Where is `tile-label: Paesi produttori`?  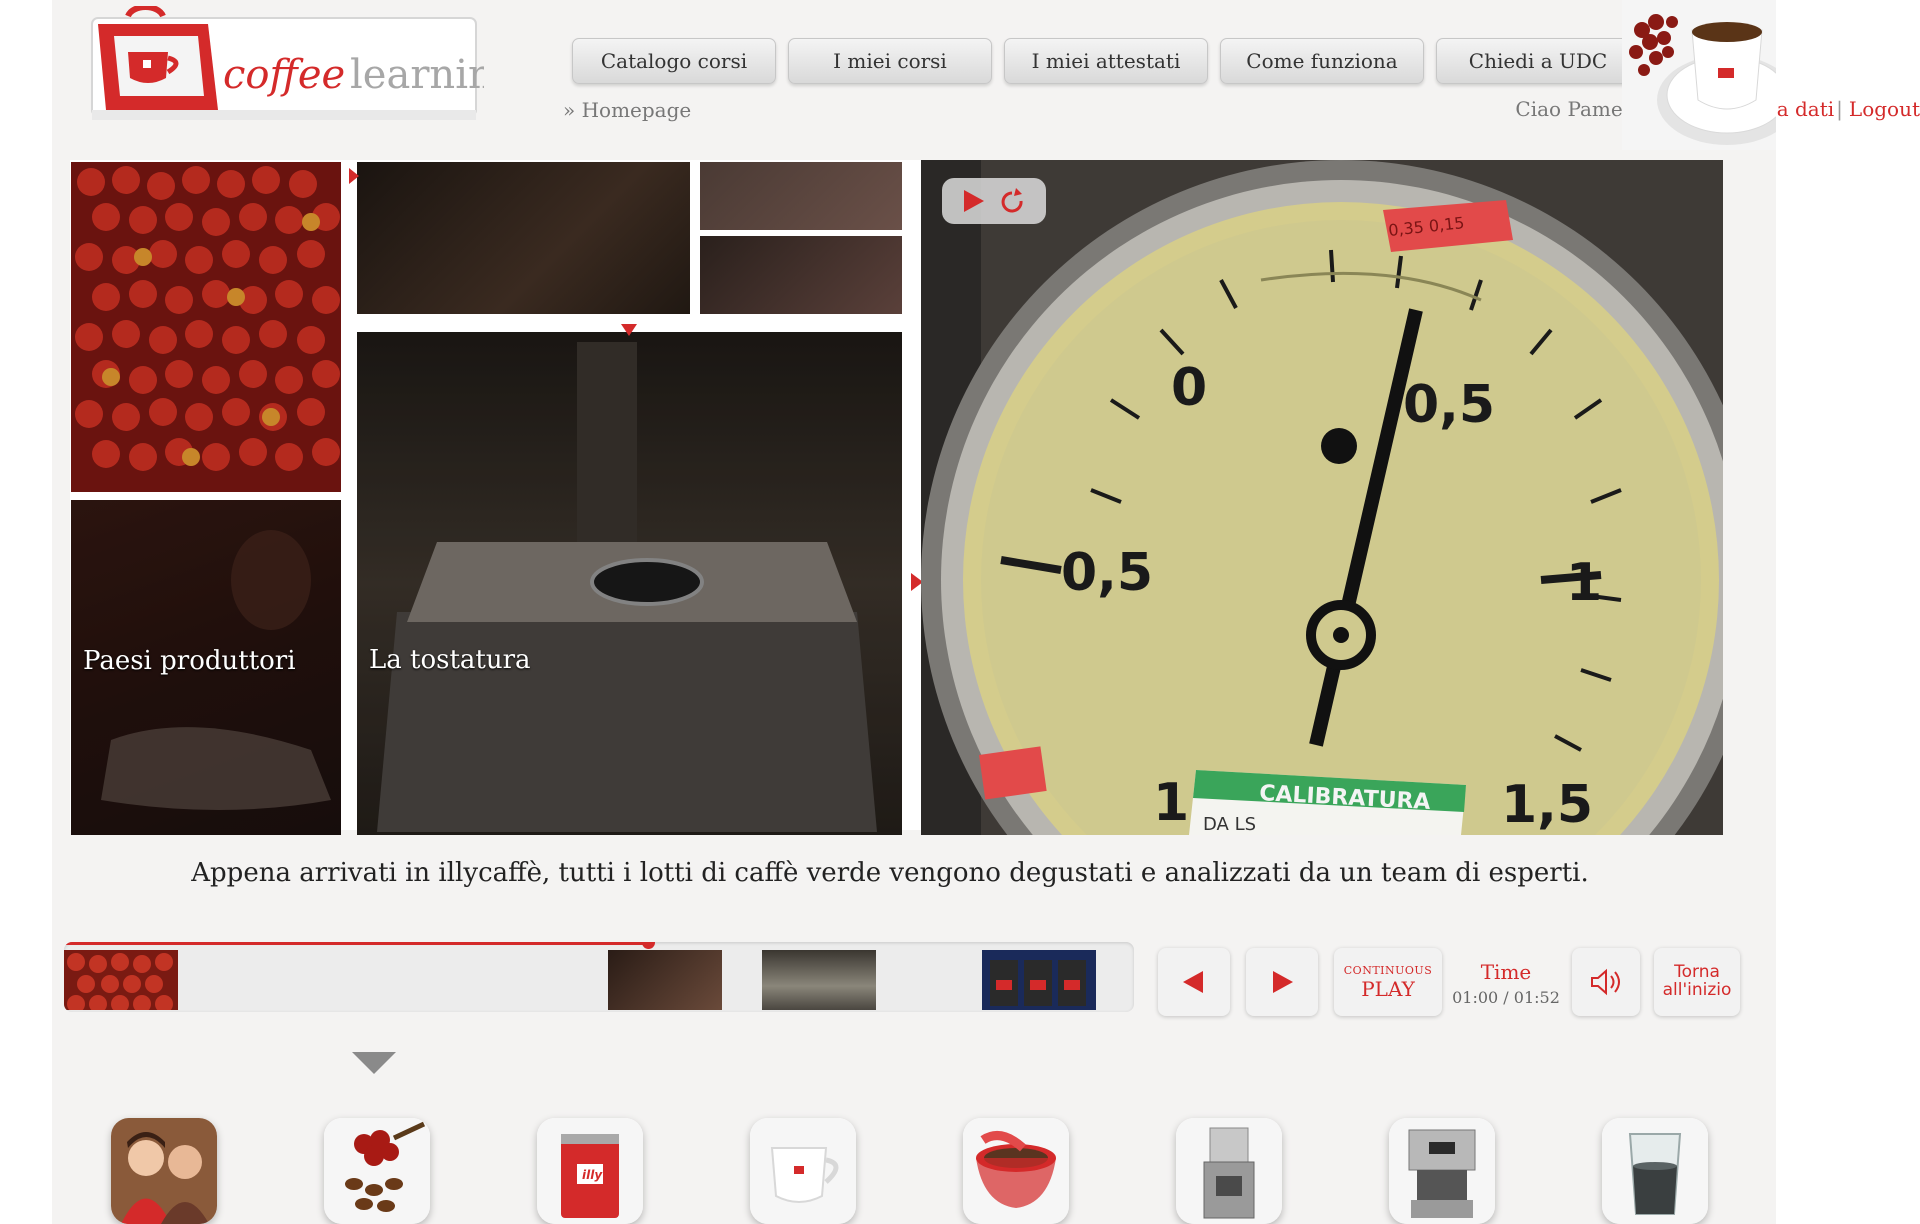
tile-label: Paesi produttori is located at coordinates (189, 661).